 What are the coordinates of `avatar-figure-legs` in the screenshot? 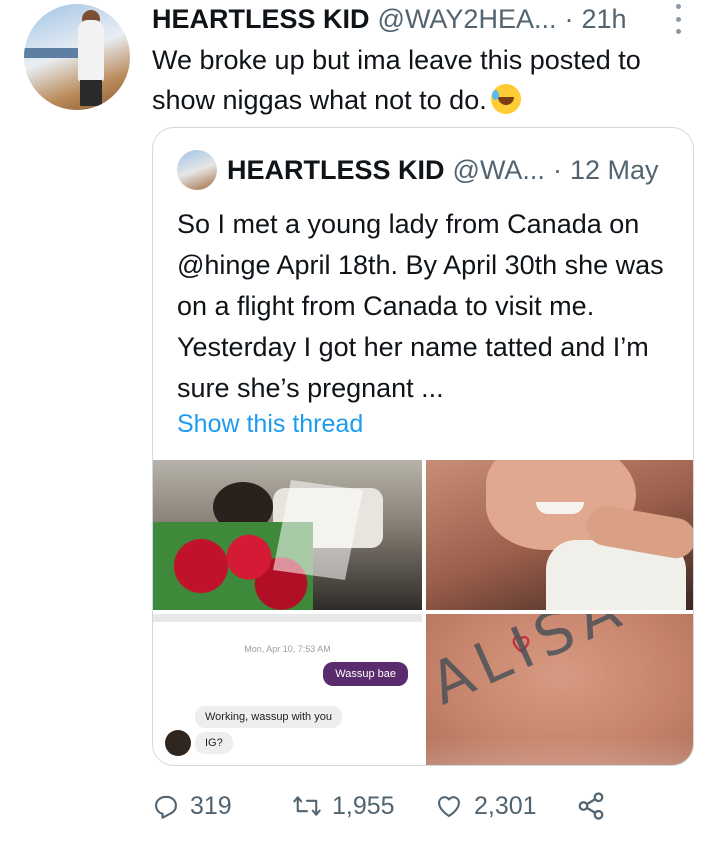 It's located at (91, 93).